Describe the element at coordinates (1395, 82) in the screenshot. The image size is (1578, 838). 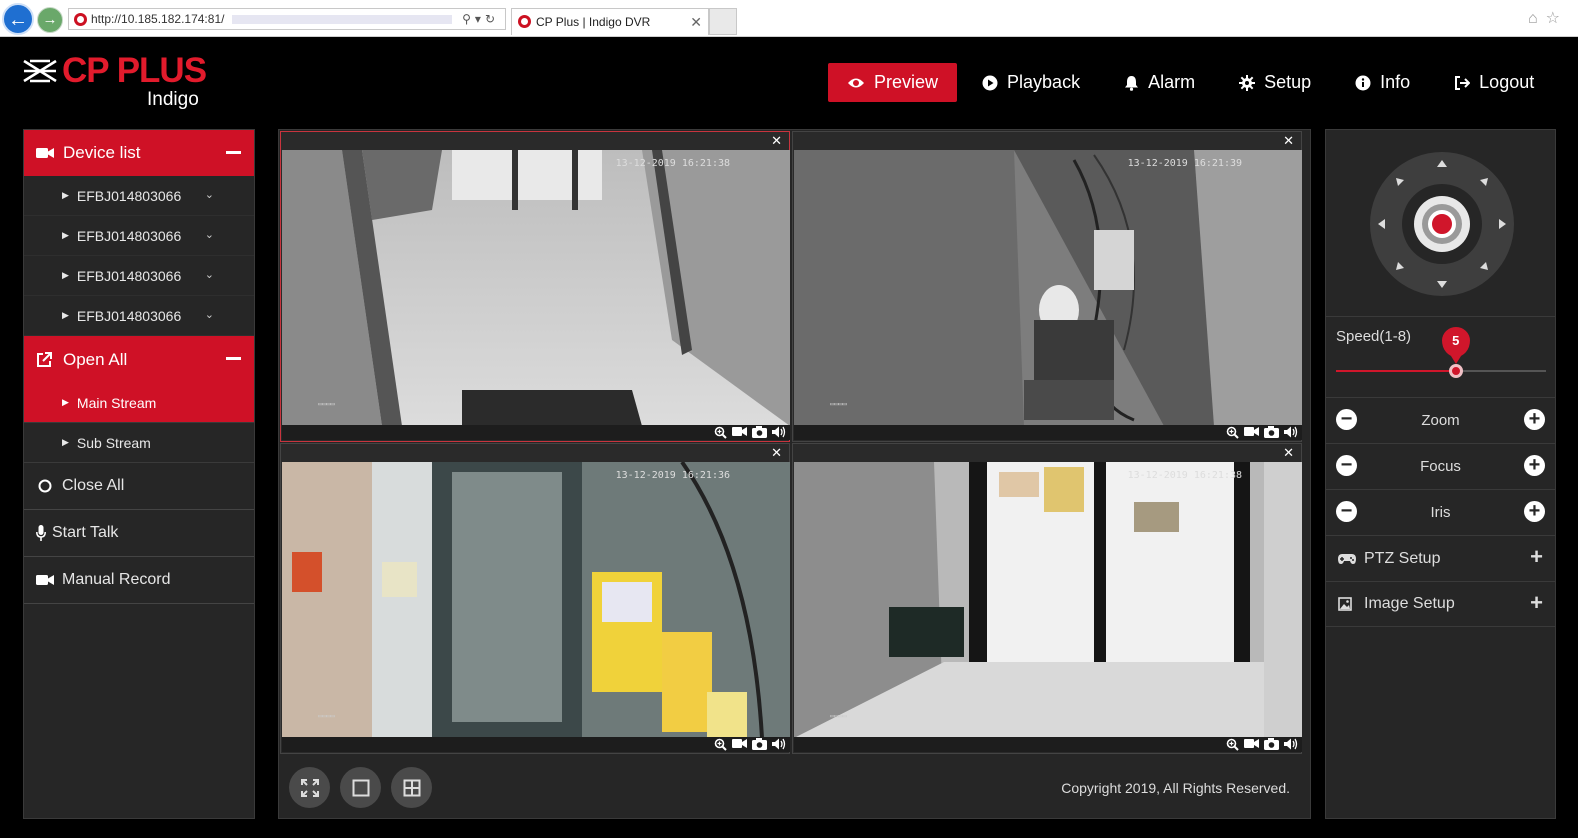
I see `nav-info-label: Info` at that location.